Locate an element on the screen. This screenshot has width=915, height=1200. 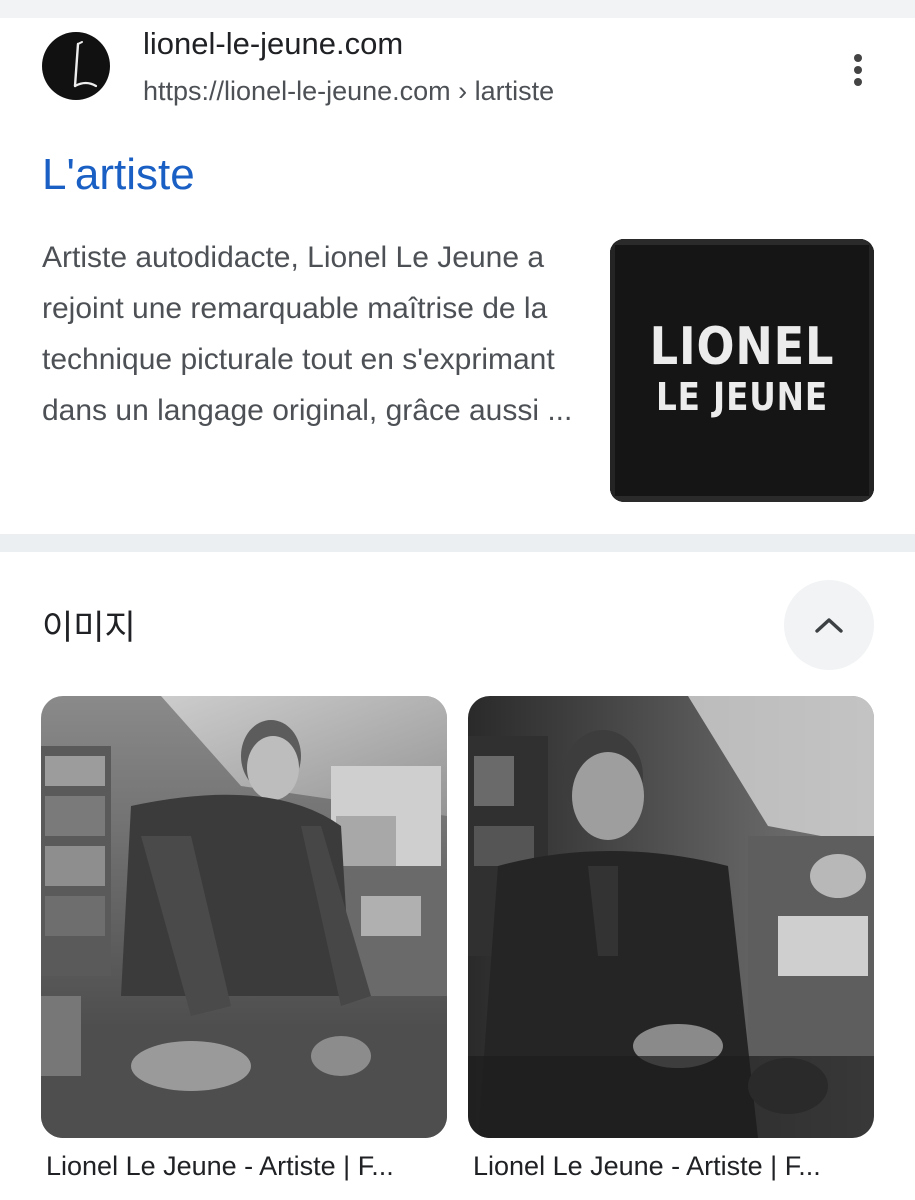
thumbnail-logo-text: LIONEL LE JEUNE is located at coordinates (742, 369).